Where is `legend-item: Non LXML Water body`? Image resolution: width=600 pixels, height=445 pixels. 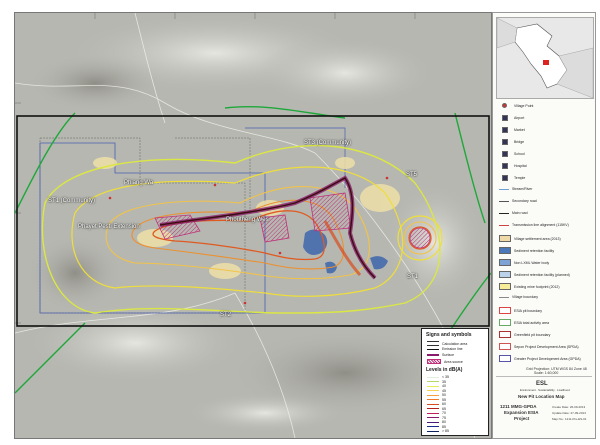 legend-item: Non LXML Water body is located at coordinates (524, 262).